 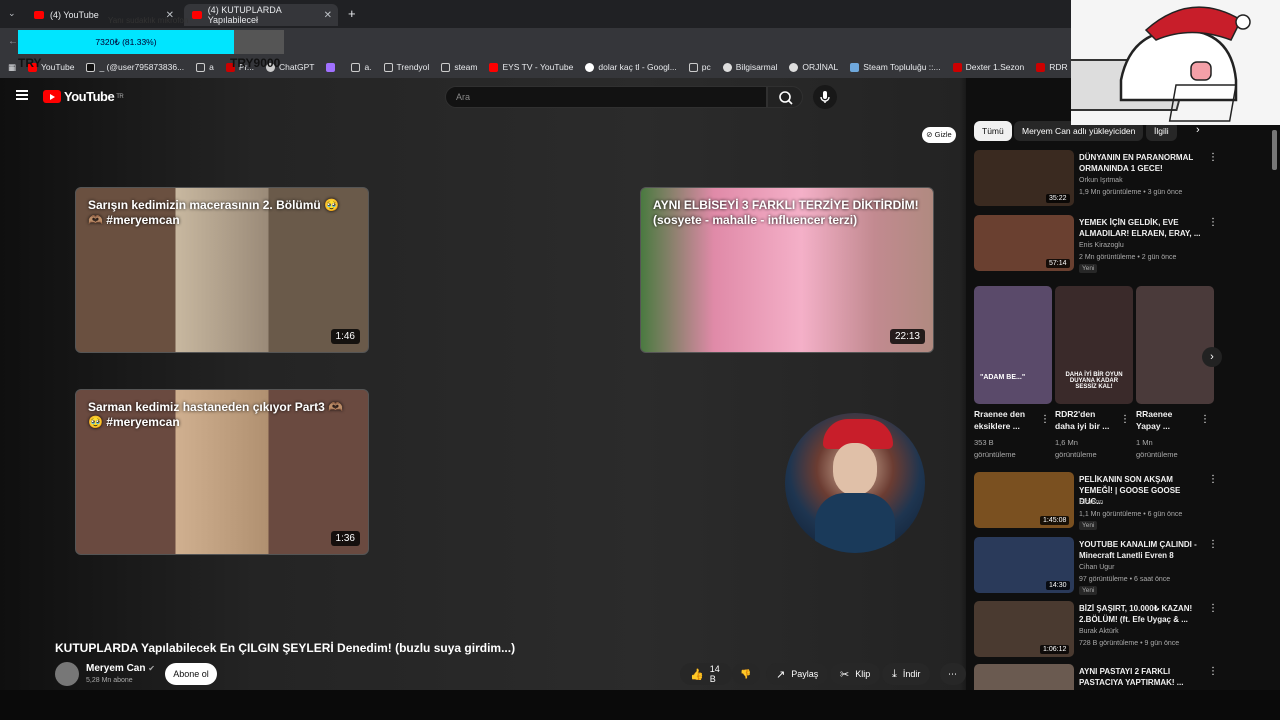 What do you see at coordinates (640, 705) in the screenshot?
I see `taskbar` at bounding box center [640, 705].